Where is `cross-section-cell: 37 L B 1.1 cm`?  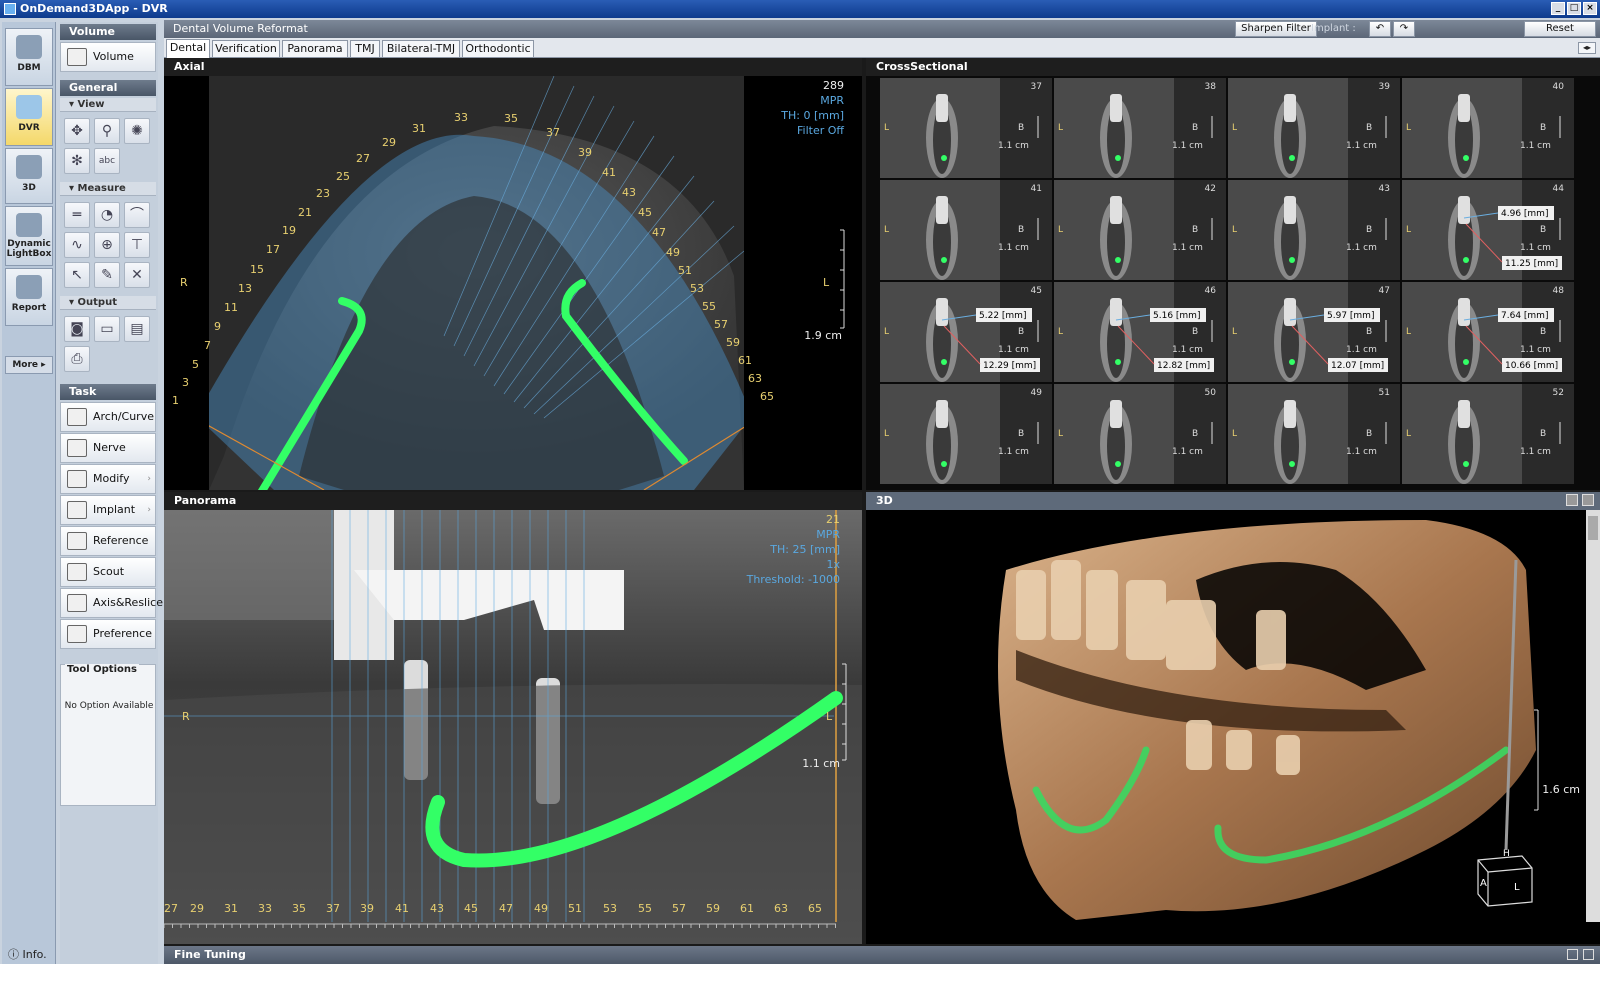
cross-section-cell: 37 L B 1.1 cm is located at coordinates (966, 128).